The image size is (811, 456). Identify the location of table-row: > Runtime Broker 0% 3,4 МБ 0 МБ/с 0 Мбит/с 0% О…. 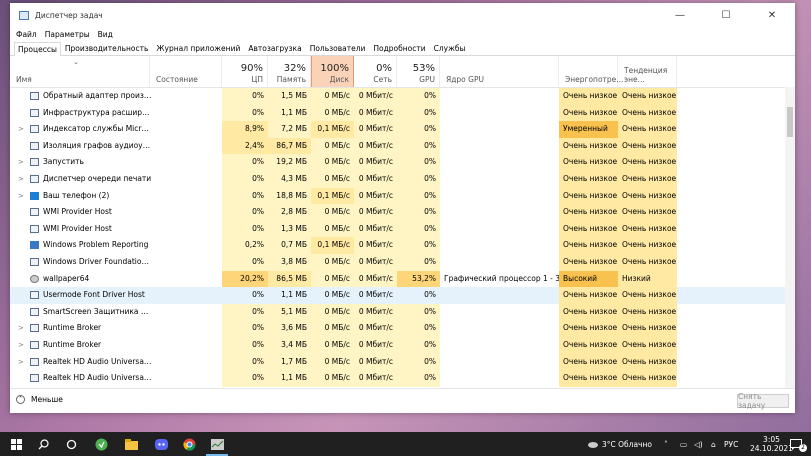
(402, 345).